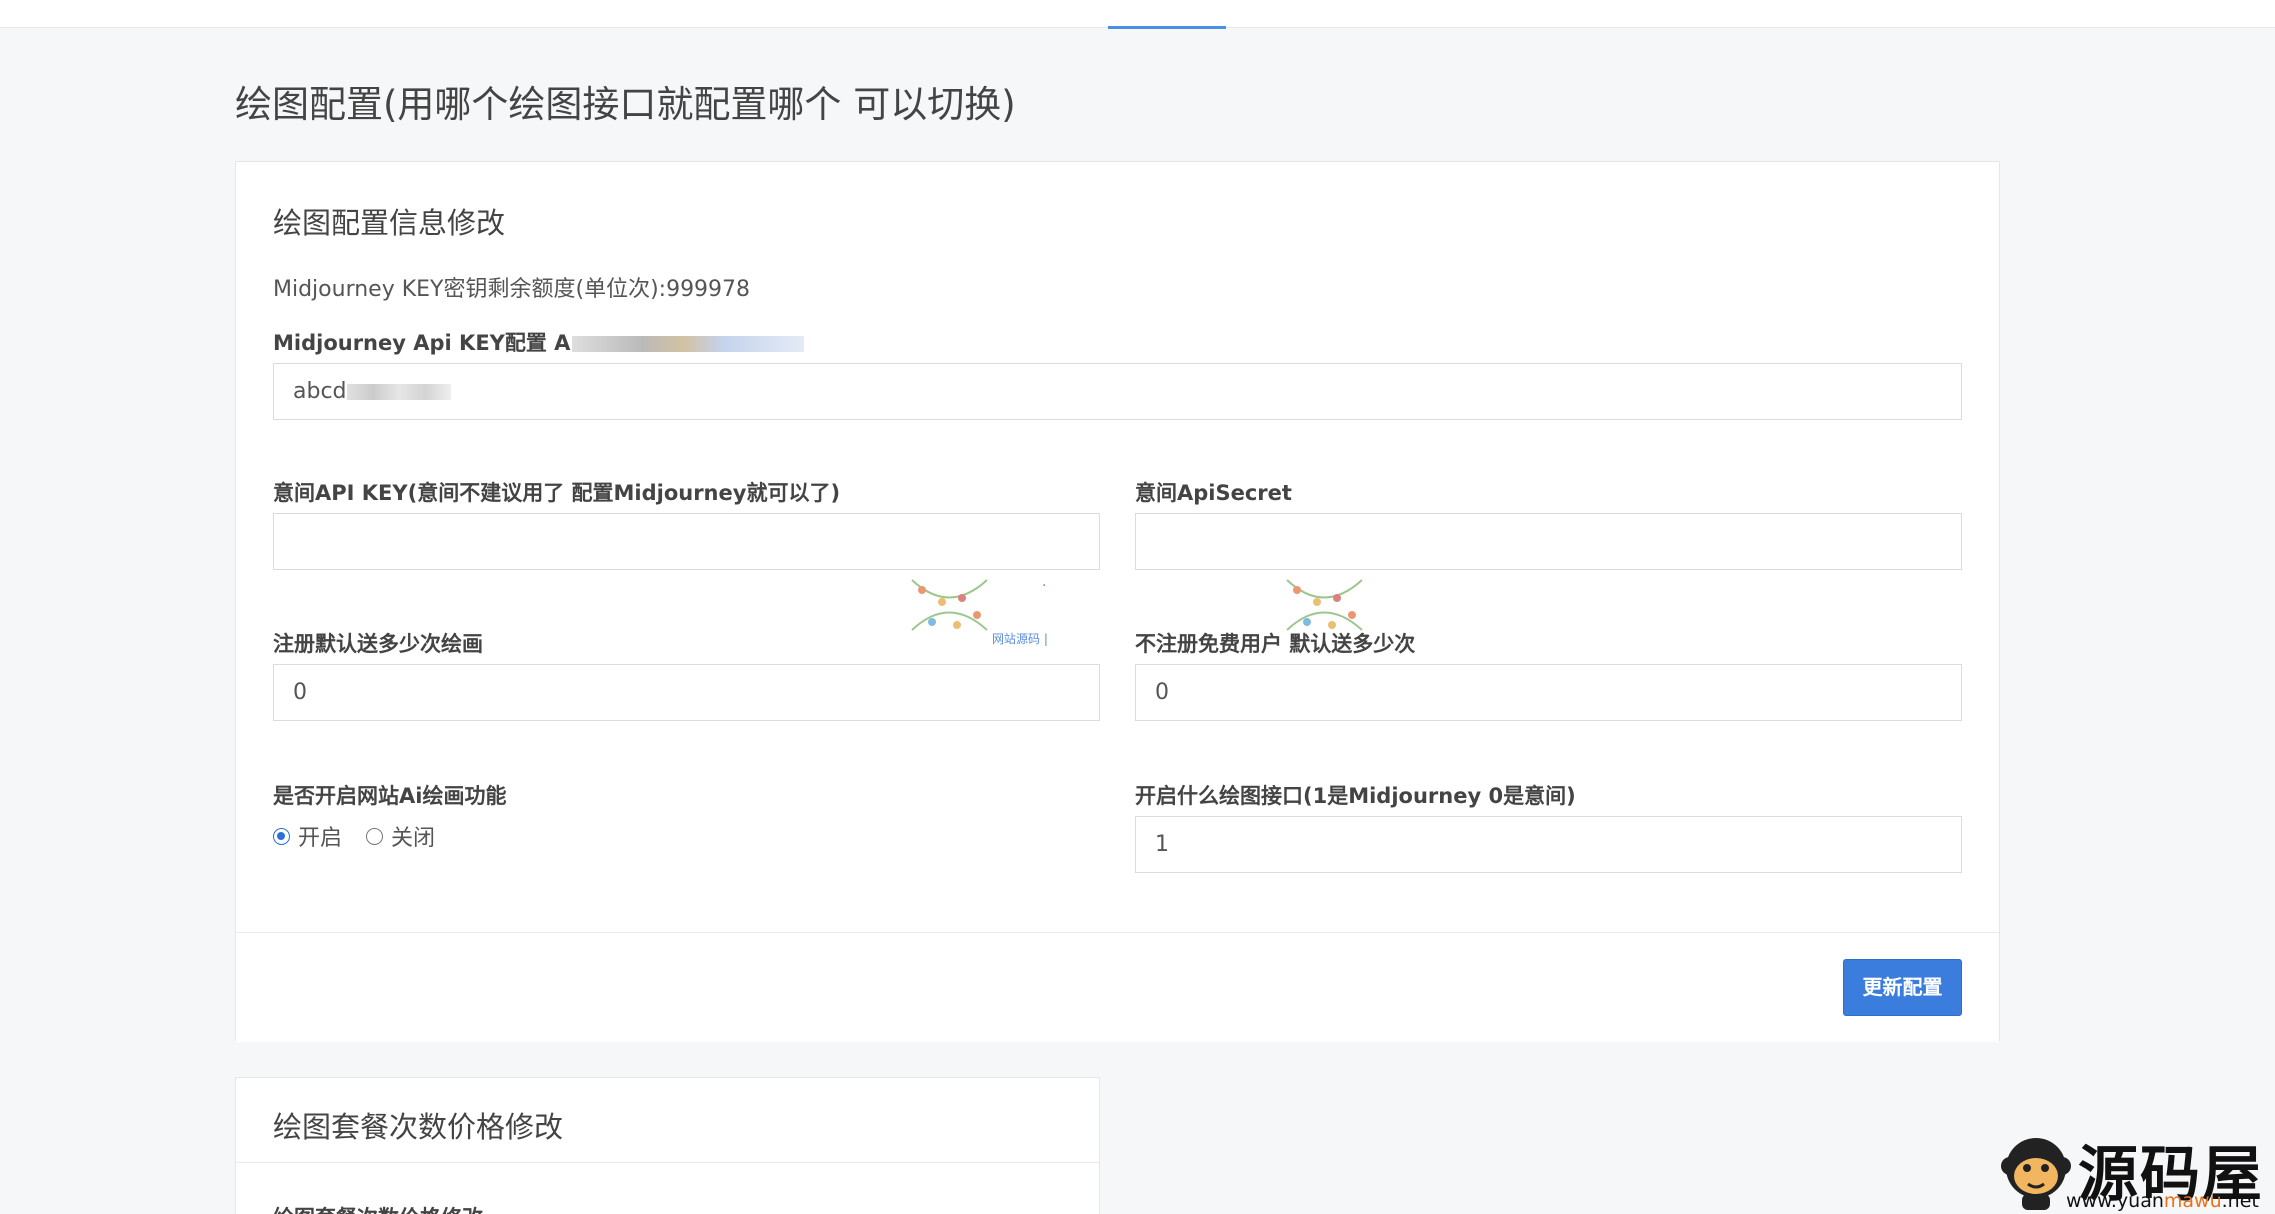 The height and width of the screenshot is (1214, 2275). What do you see at coordinates (320, 391) in the screenshot?
I see `mj-key-value: abcd` at bounding box center [320, 391].